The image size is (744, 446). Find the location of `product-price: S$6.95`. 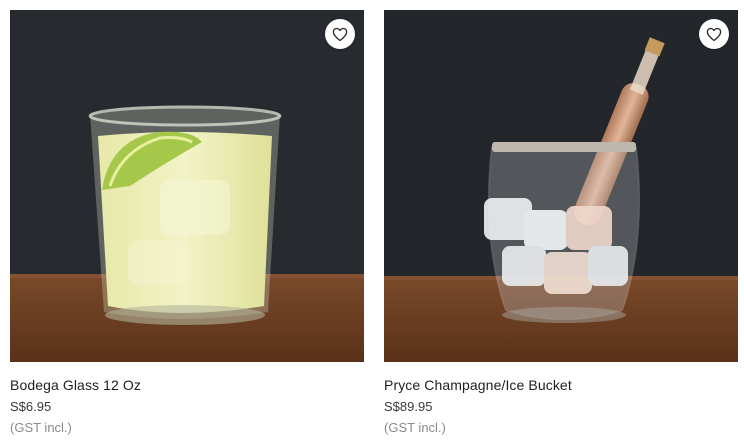

product-price: S$6.95 is located at coordinates (31, 406).